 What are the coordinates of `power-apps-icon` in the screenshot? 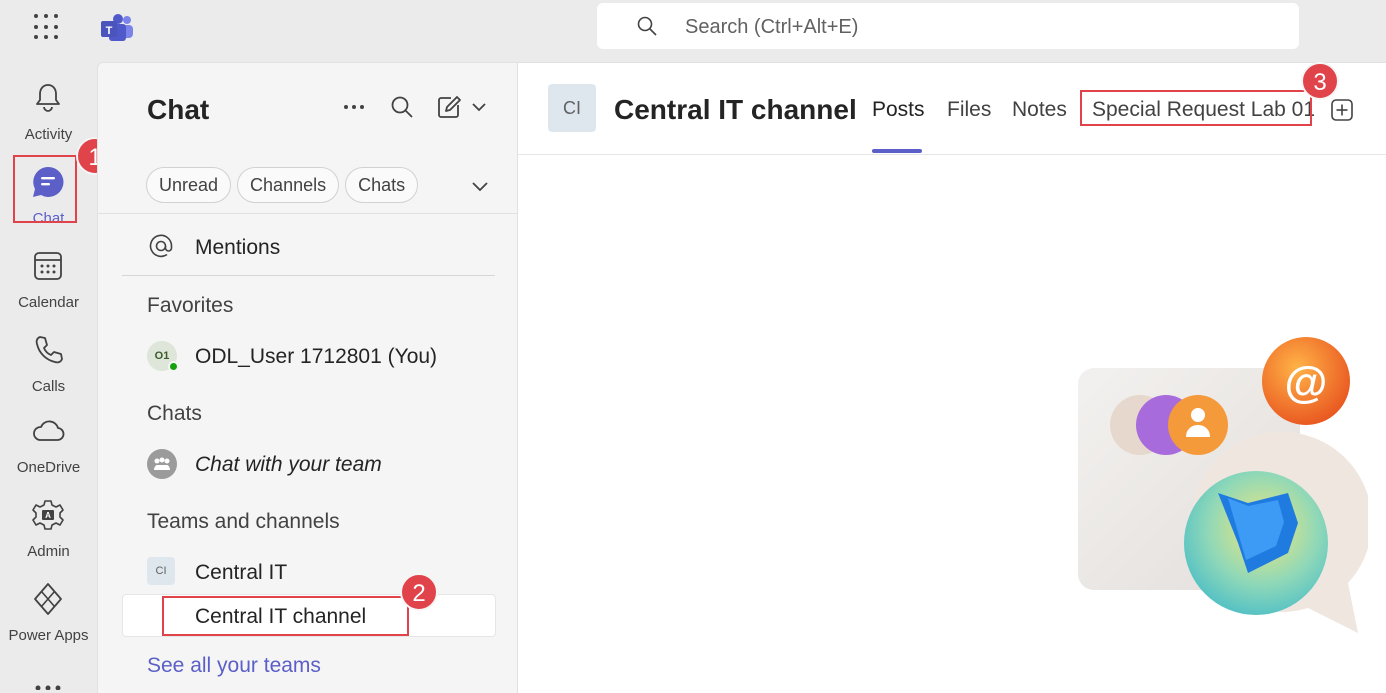 It's located at (48, 599).